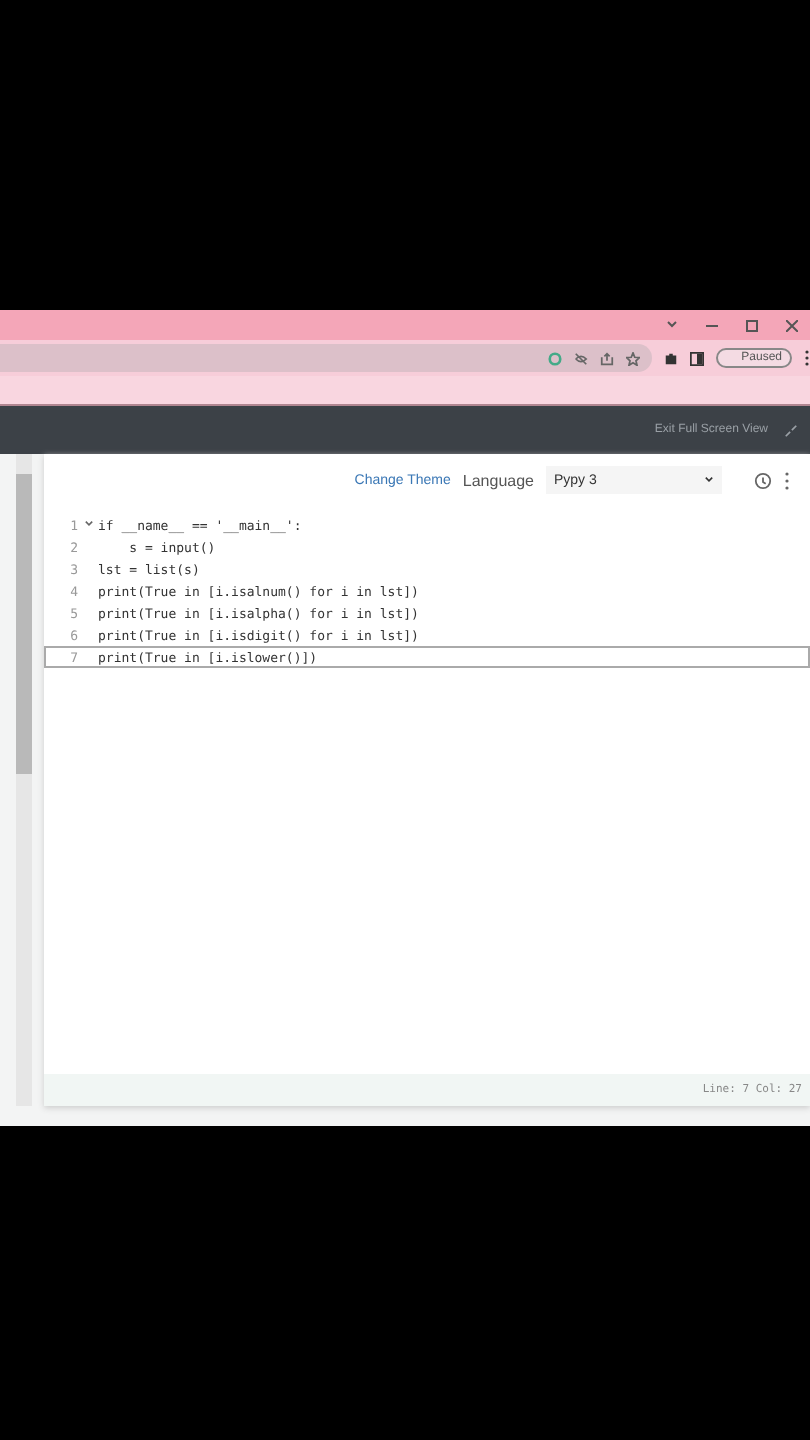 The image size is (810, 1440). I want to click on scrollbar, so click(24, 780).